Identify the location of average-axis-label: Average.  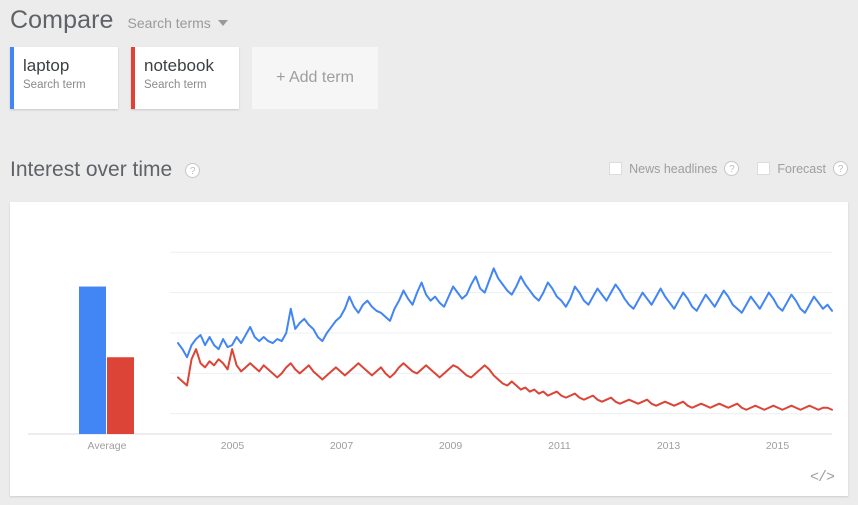
(107, 446).